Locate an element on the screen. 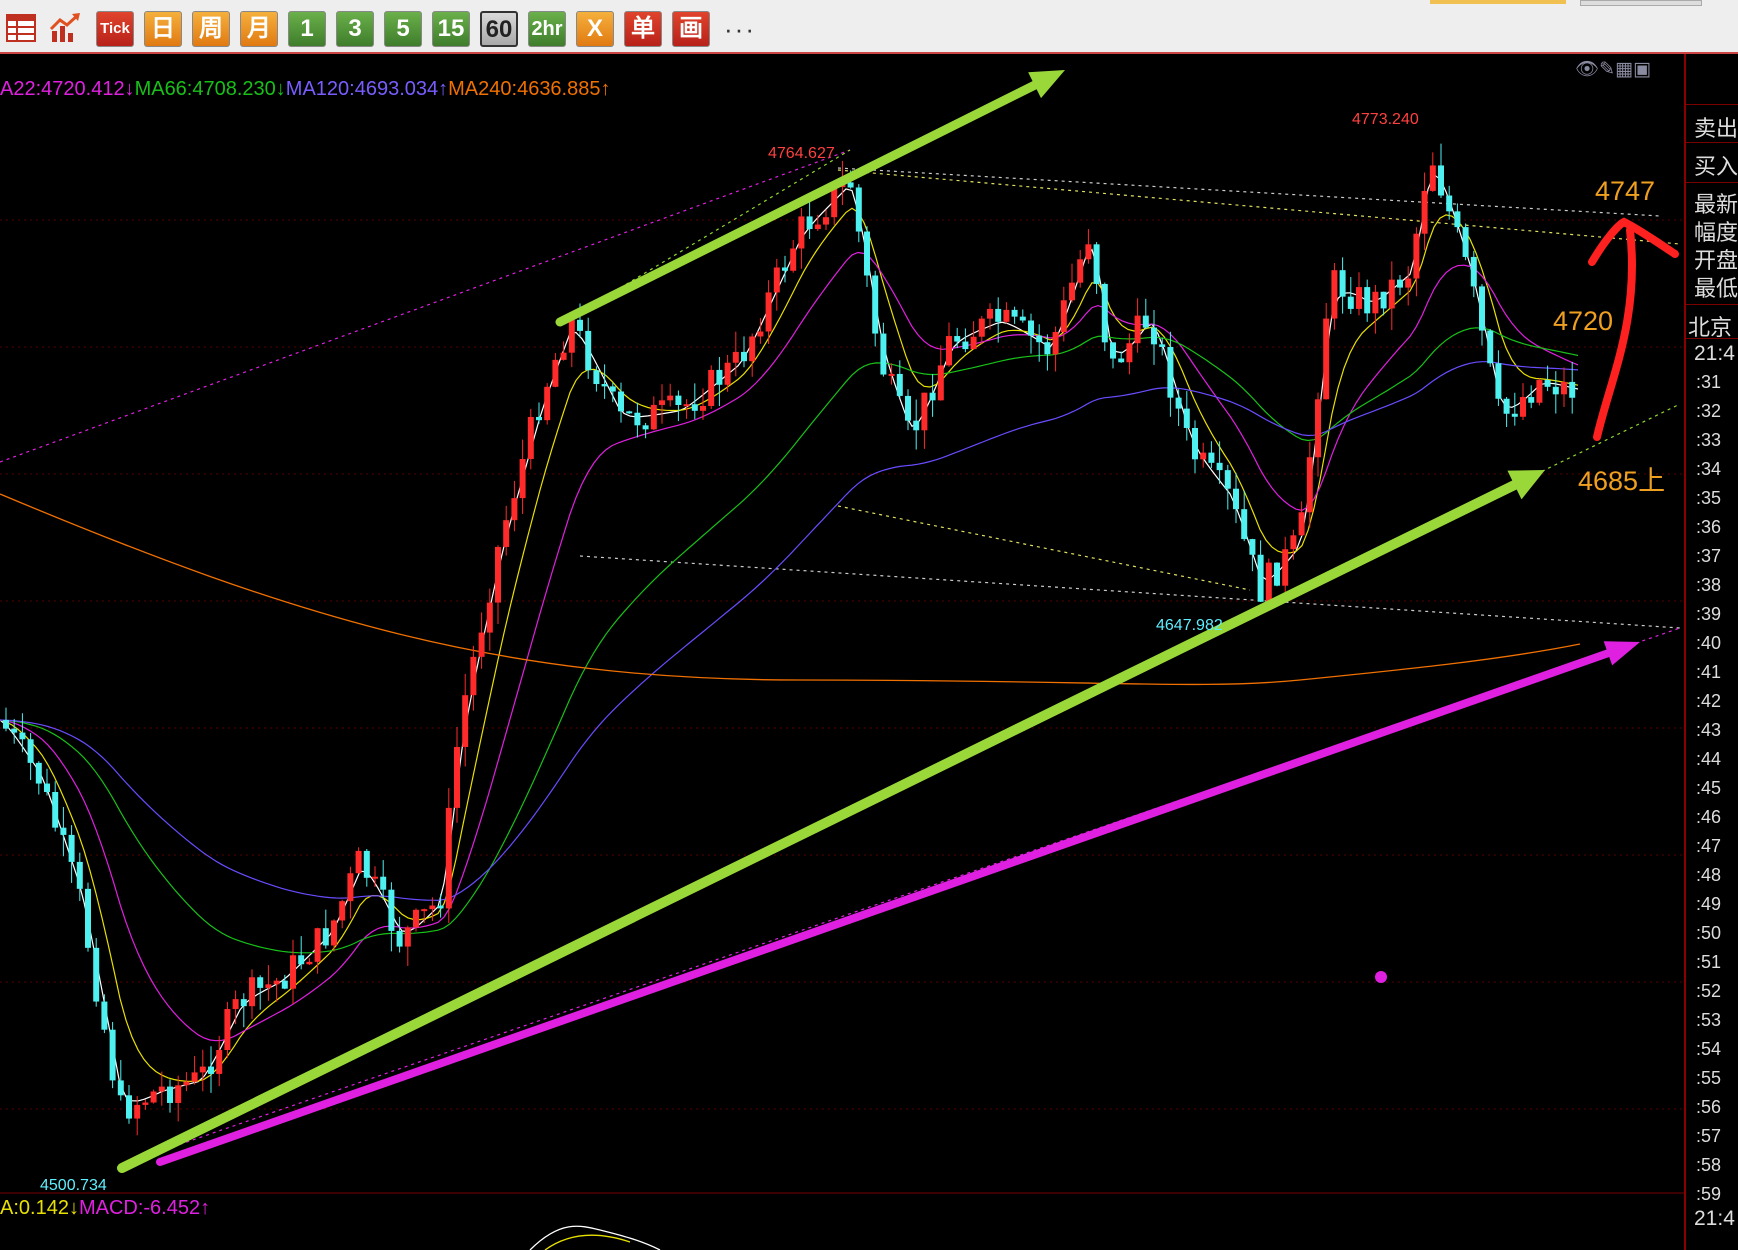  draw-button: 画 is located at coordinates (691, 29).